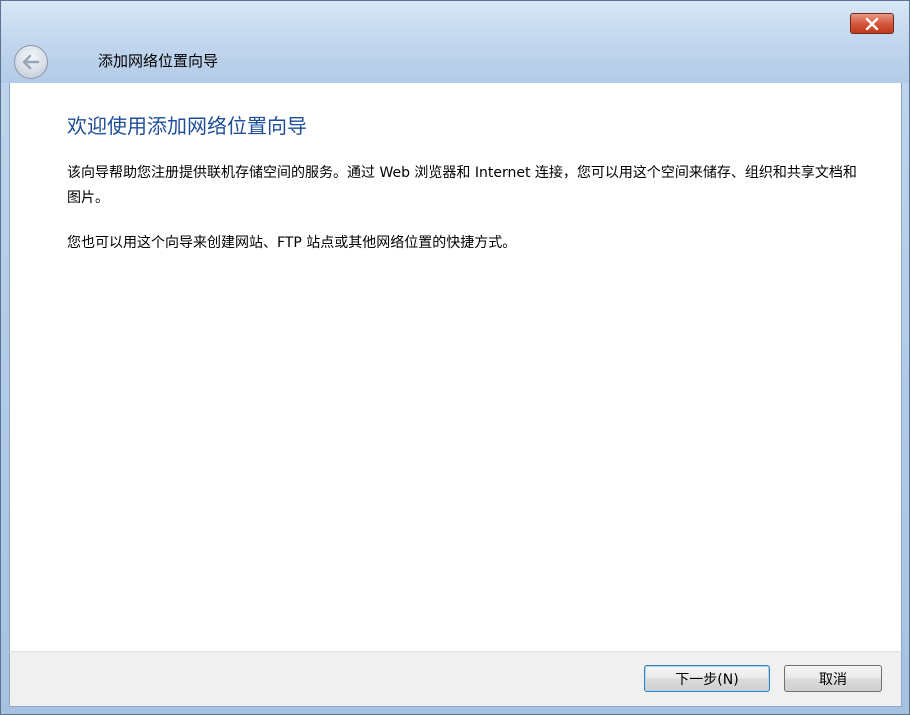 The image size is (910, 715). What do you see at coordinates (455, 42) in the screenshot?
I see `title-bar: 添加网络位置向导` at bounding box center [455, 42].